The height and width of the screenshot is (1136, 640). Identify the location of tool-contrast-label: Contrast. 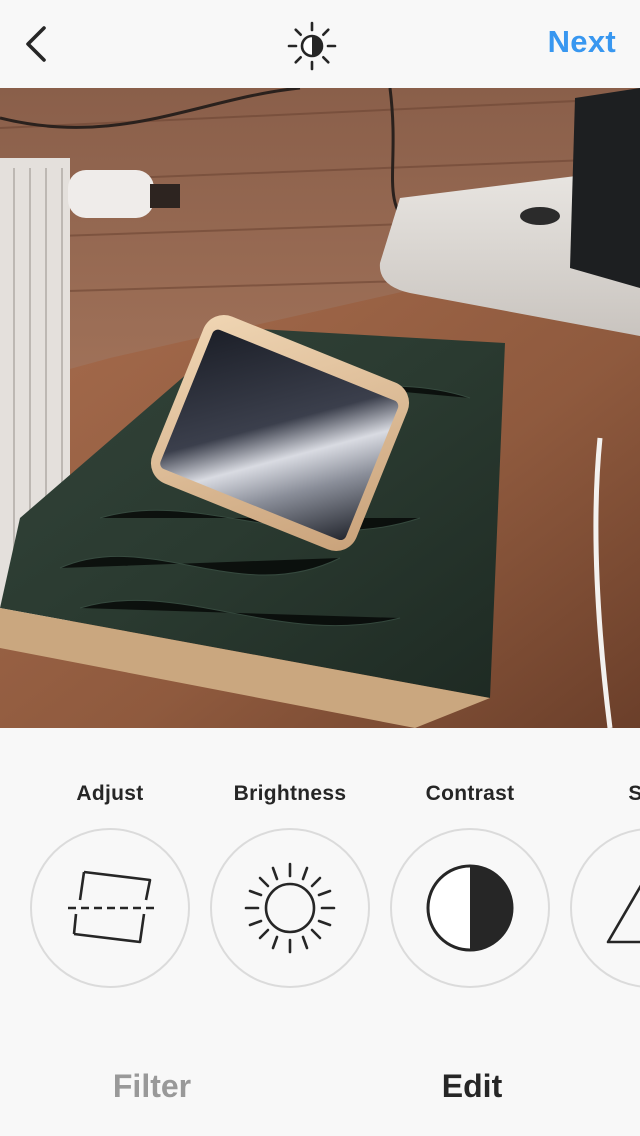
(470, 793).